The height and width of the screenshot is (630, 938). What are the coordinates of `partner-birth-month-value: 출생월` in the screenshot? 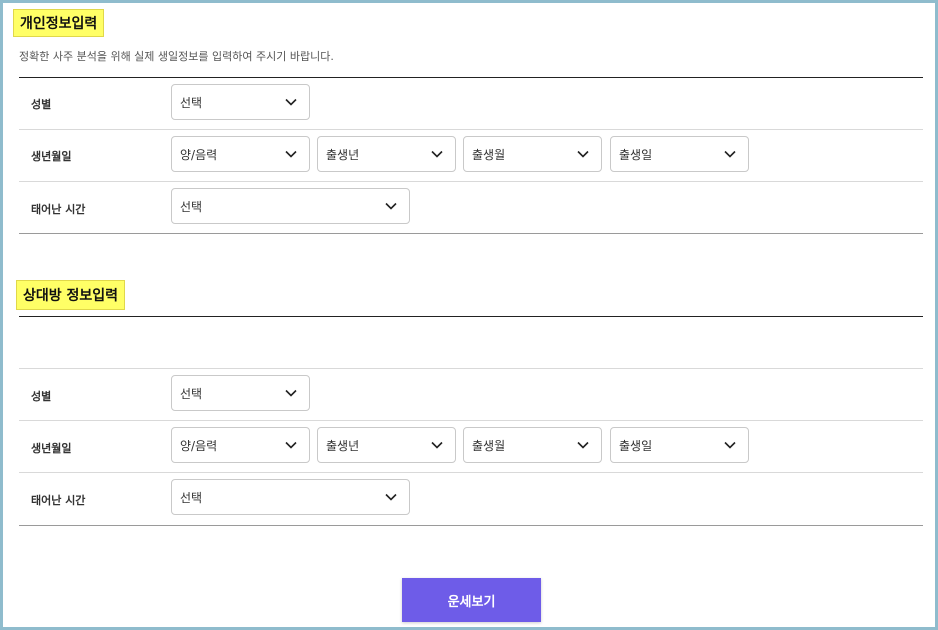 It's located at (489, 445).